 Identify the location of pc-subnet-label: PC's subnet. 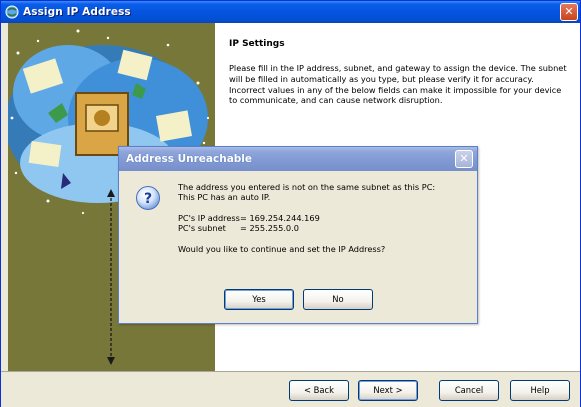
(202, 228).